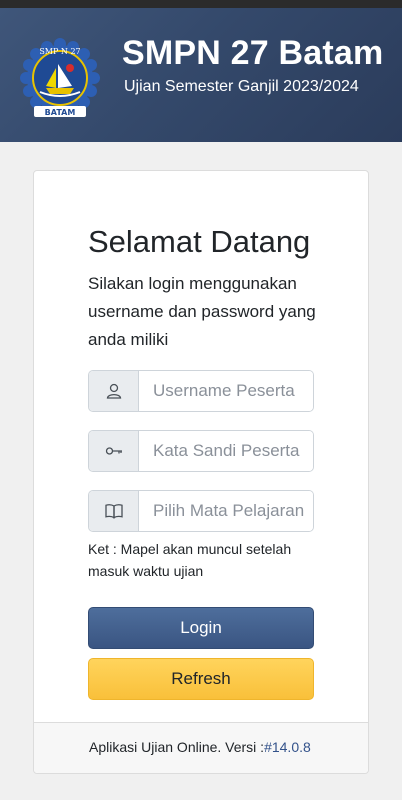 This screenshot has height=800, width=402. Describe the element at coordinates (226, 391) in the screenshot. I see `username-input` at that location.